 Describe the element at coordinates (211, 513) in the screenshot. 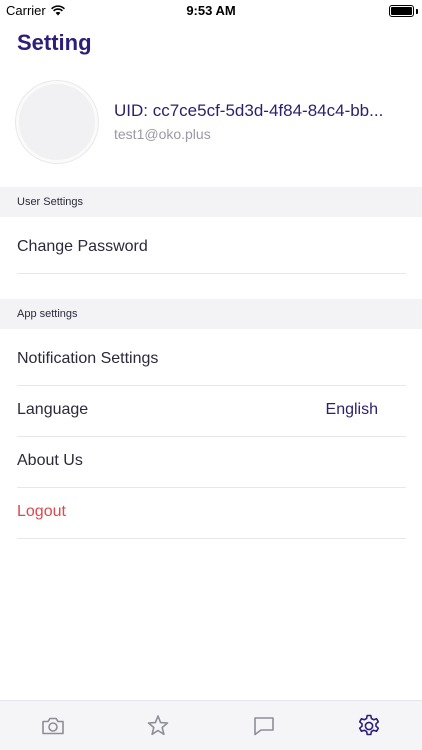

I see `logout-row: Logout` at that location.